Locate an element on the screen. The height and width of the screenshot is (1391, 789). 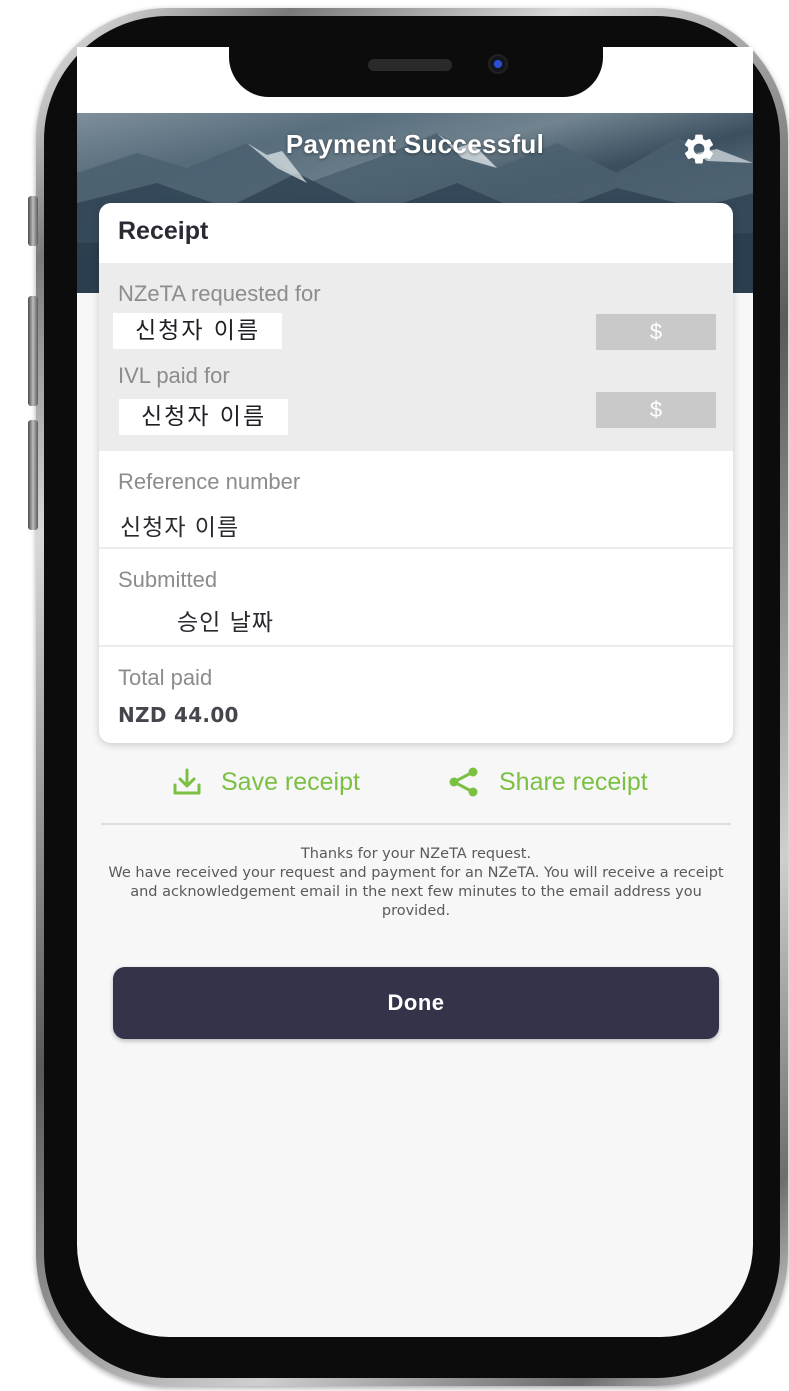
mute-switch is located at coordinates (33, 221).